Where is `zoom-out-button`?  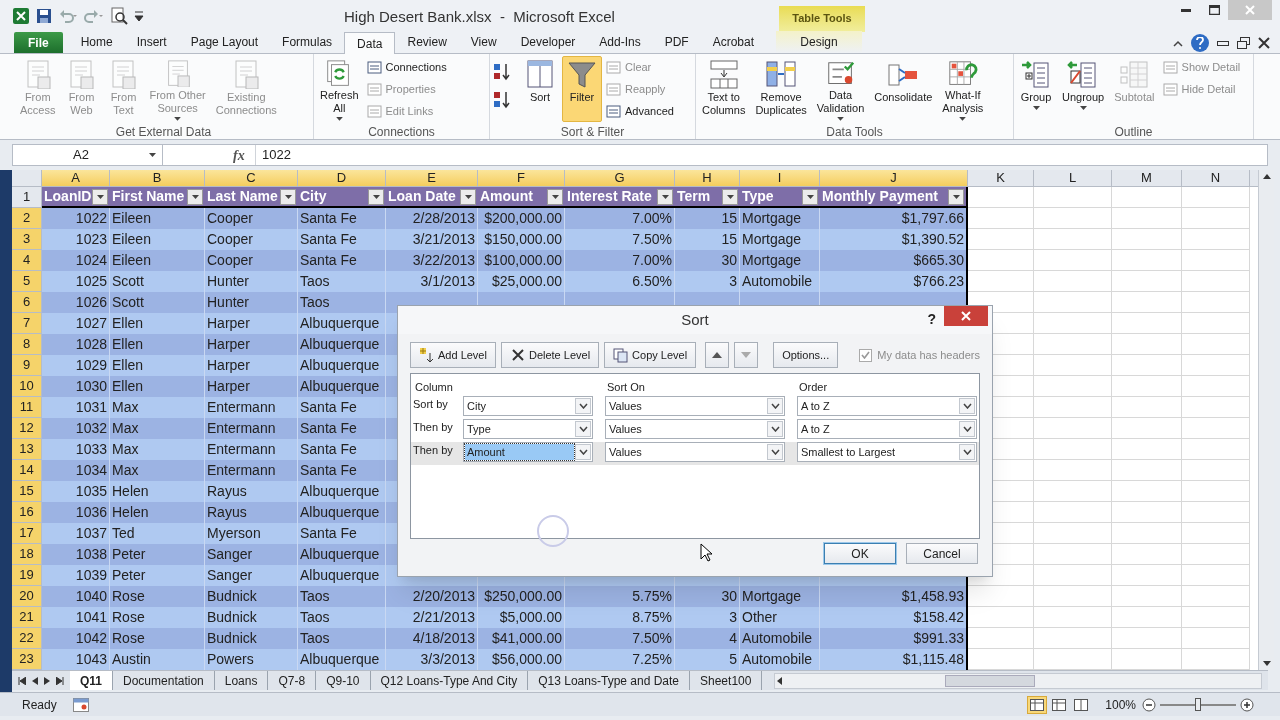 zoom-out-button is located at coordinates (1149, 704).